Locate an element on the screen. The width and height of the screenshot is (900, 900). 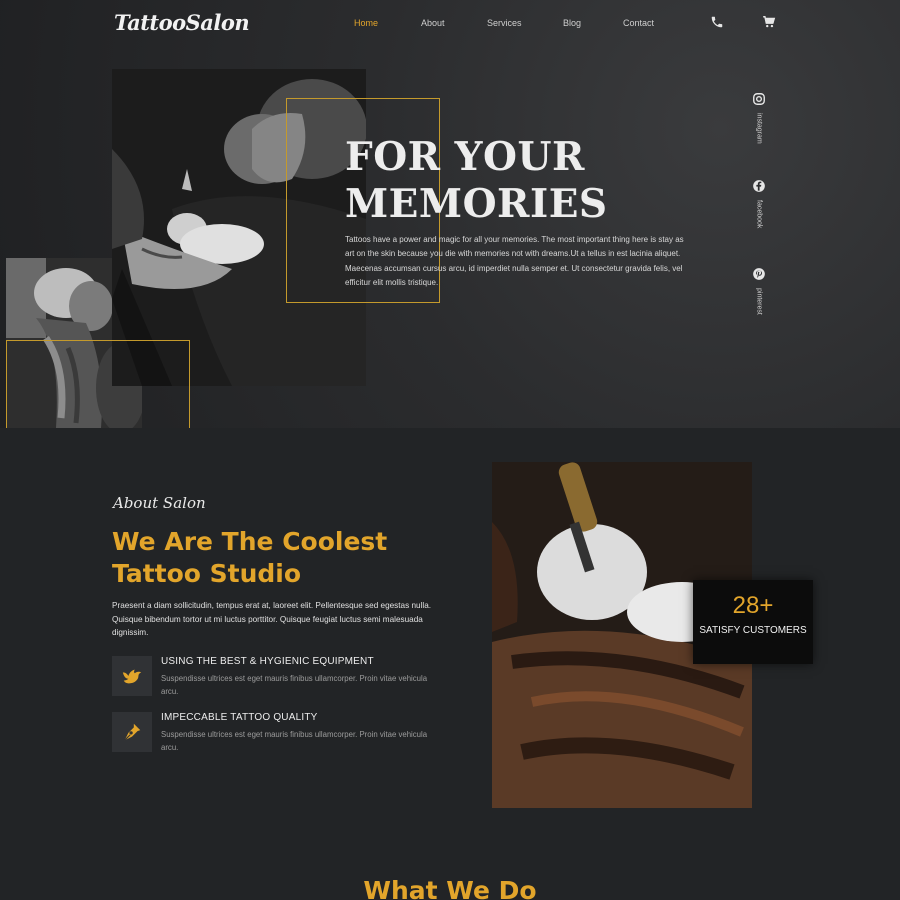
nav-blog: Blog is located at coordinates (572, 23).